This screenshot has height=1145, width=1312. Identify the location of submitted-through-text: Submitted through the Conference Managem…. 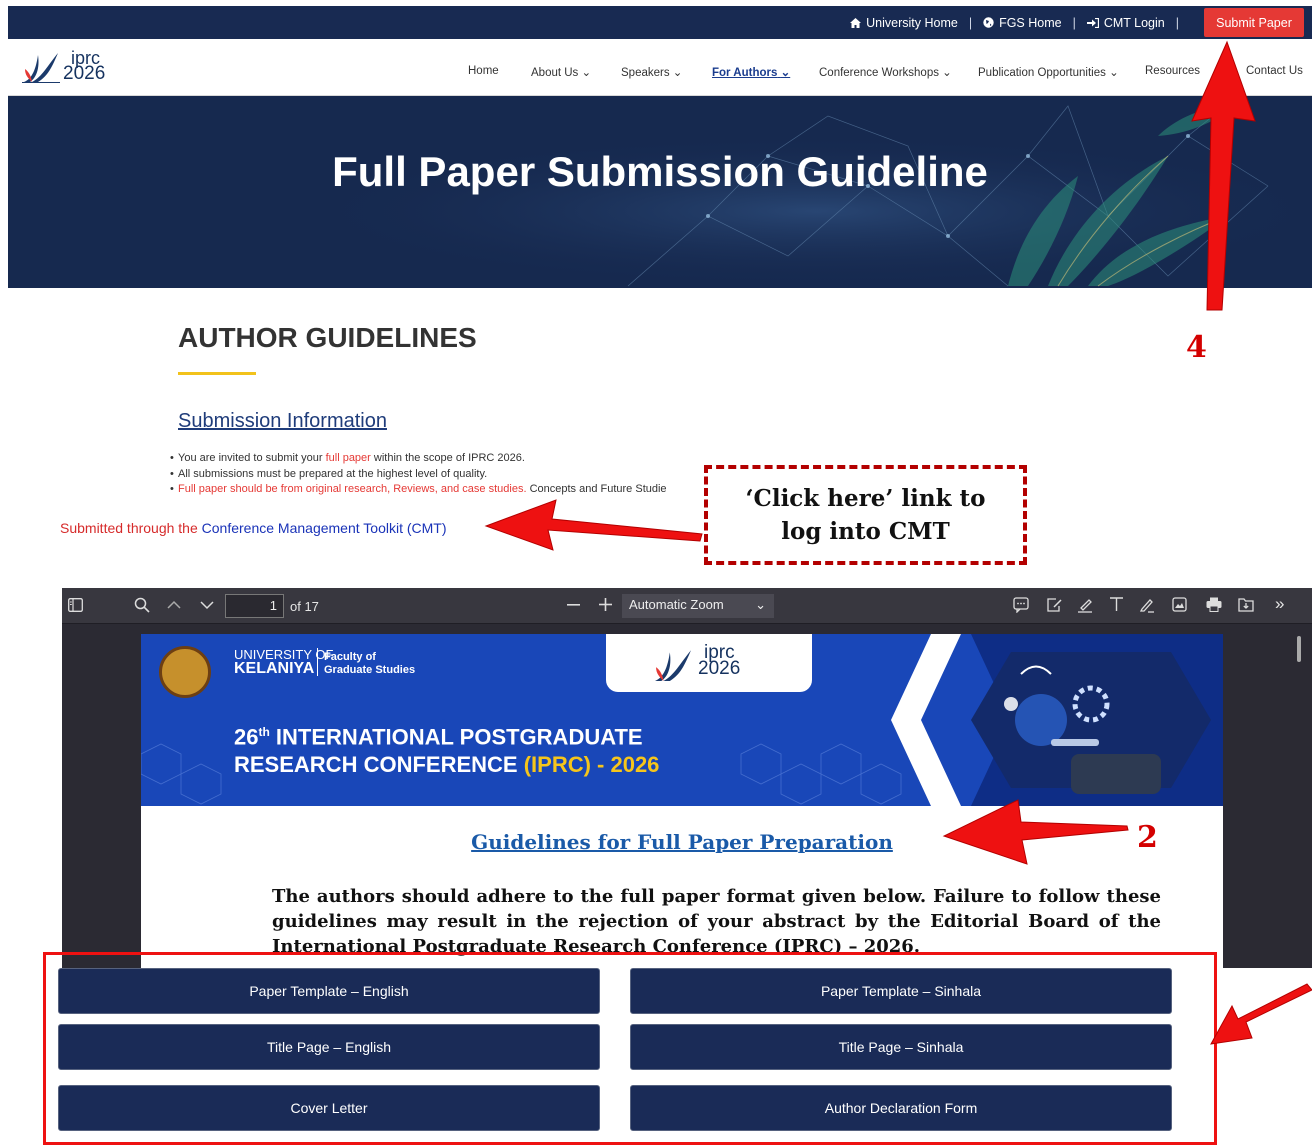
(253, 528).